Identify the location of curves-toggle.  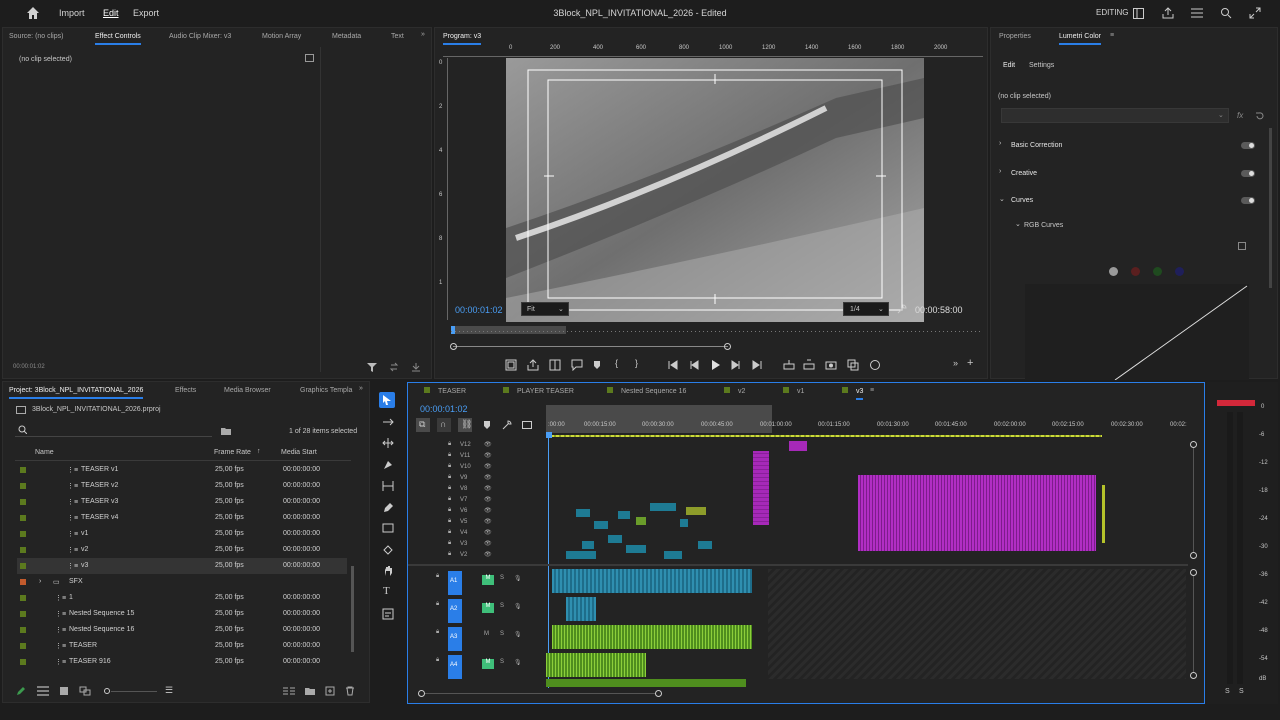
(1248, 200).